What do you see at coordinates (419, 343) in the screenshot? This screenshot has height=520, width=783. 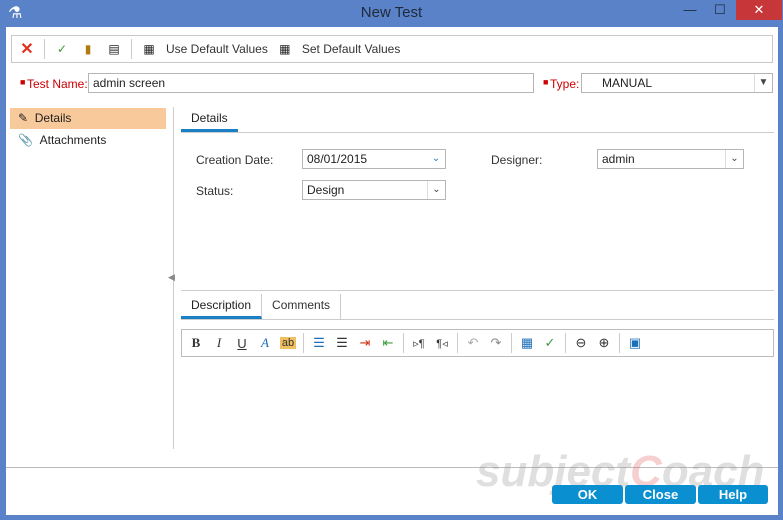 I see `ltr-icon: ▹¶` at bounding box center [419, 343].